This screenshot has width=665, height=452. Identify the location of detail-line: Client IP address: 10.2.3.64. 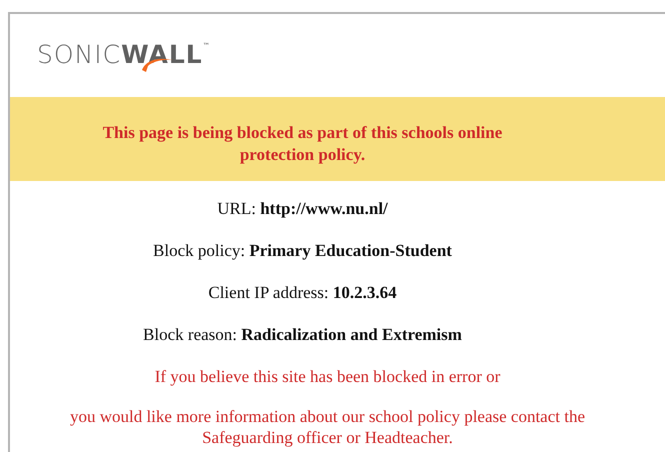
(302, 293).